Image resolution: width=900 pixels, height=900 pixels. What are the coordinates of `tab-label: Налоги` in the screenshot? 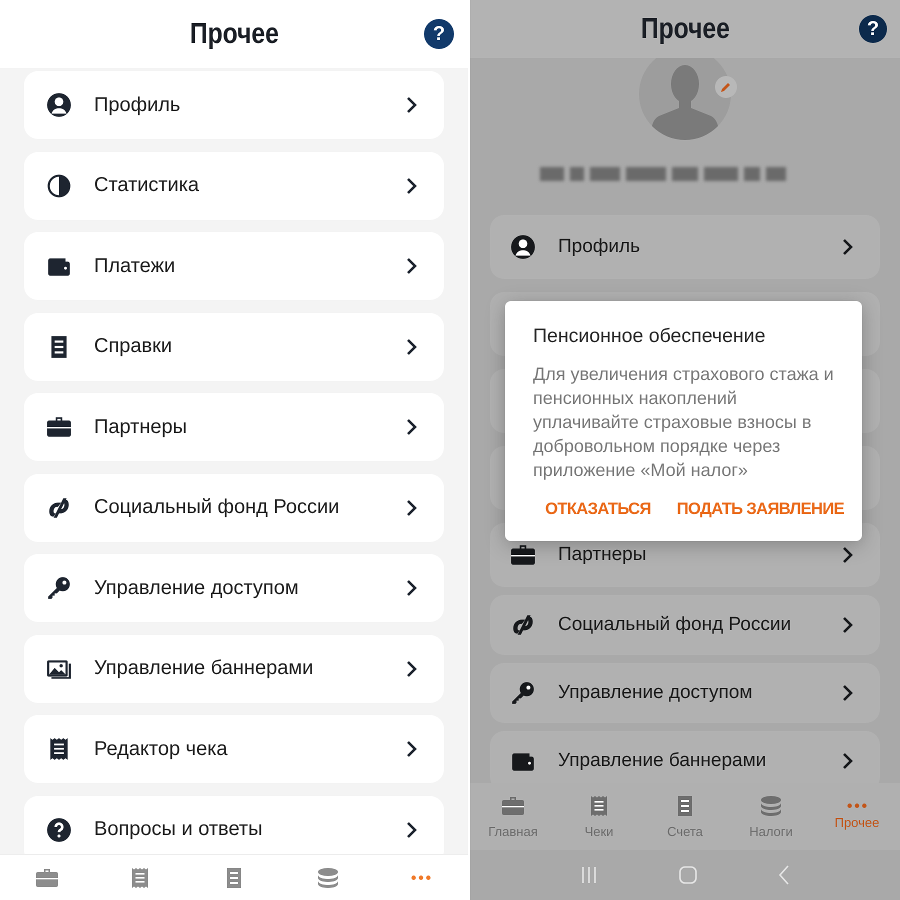 It's located at (771, 831).